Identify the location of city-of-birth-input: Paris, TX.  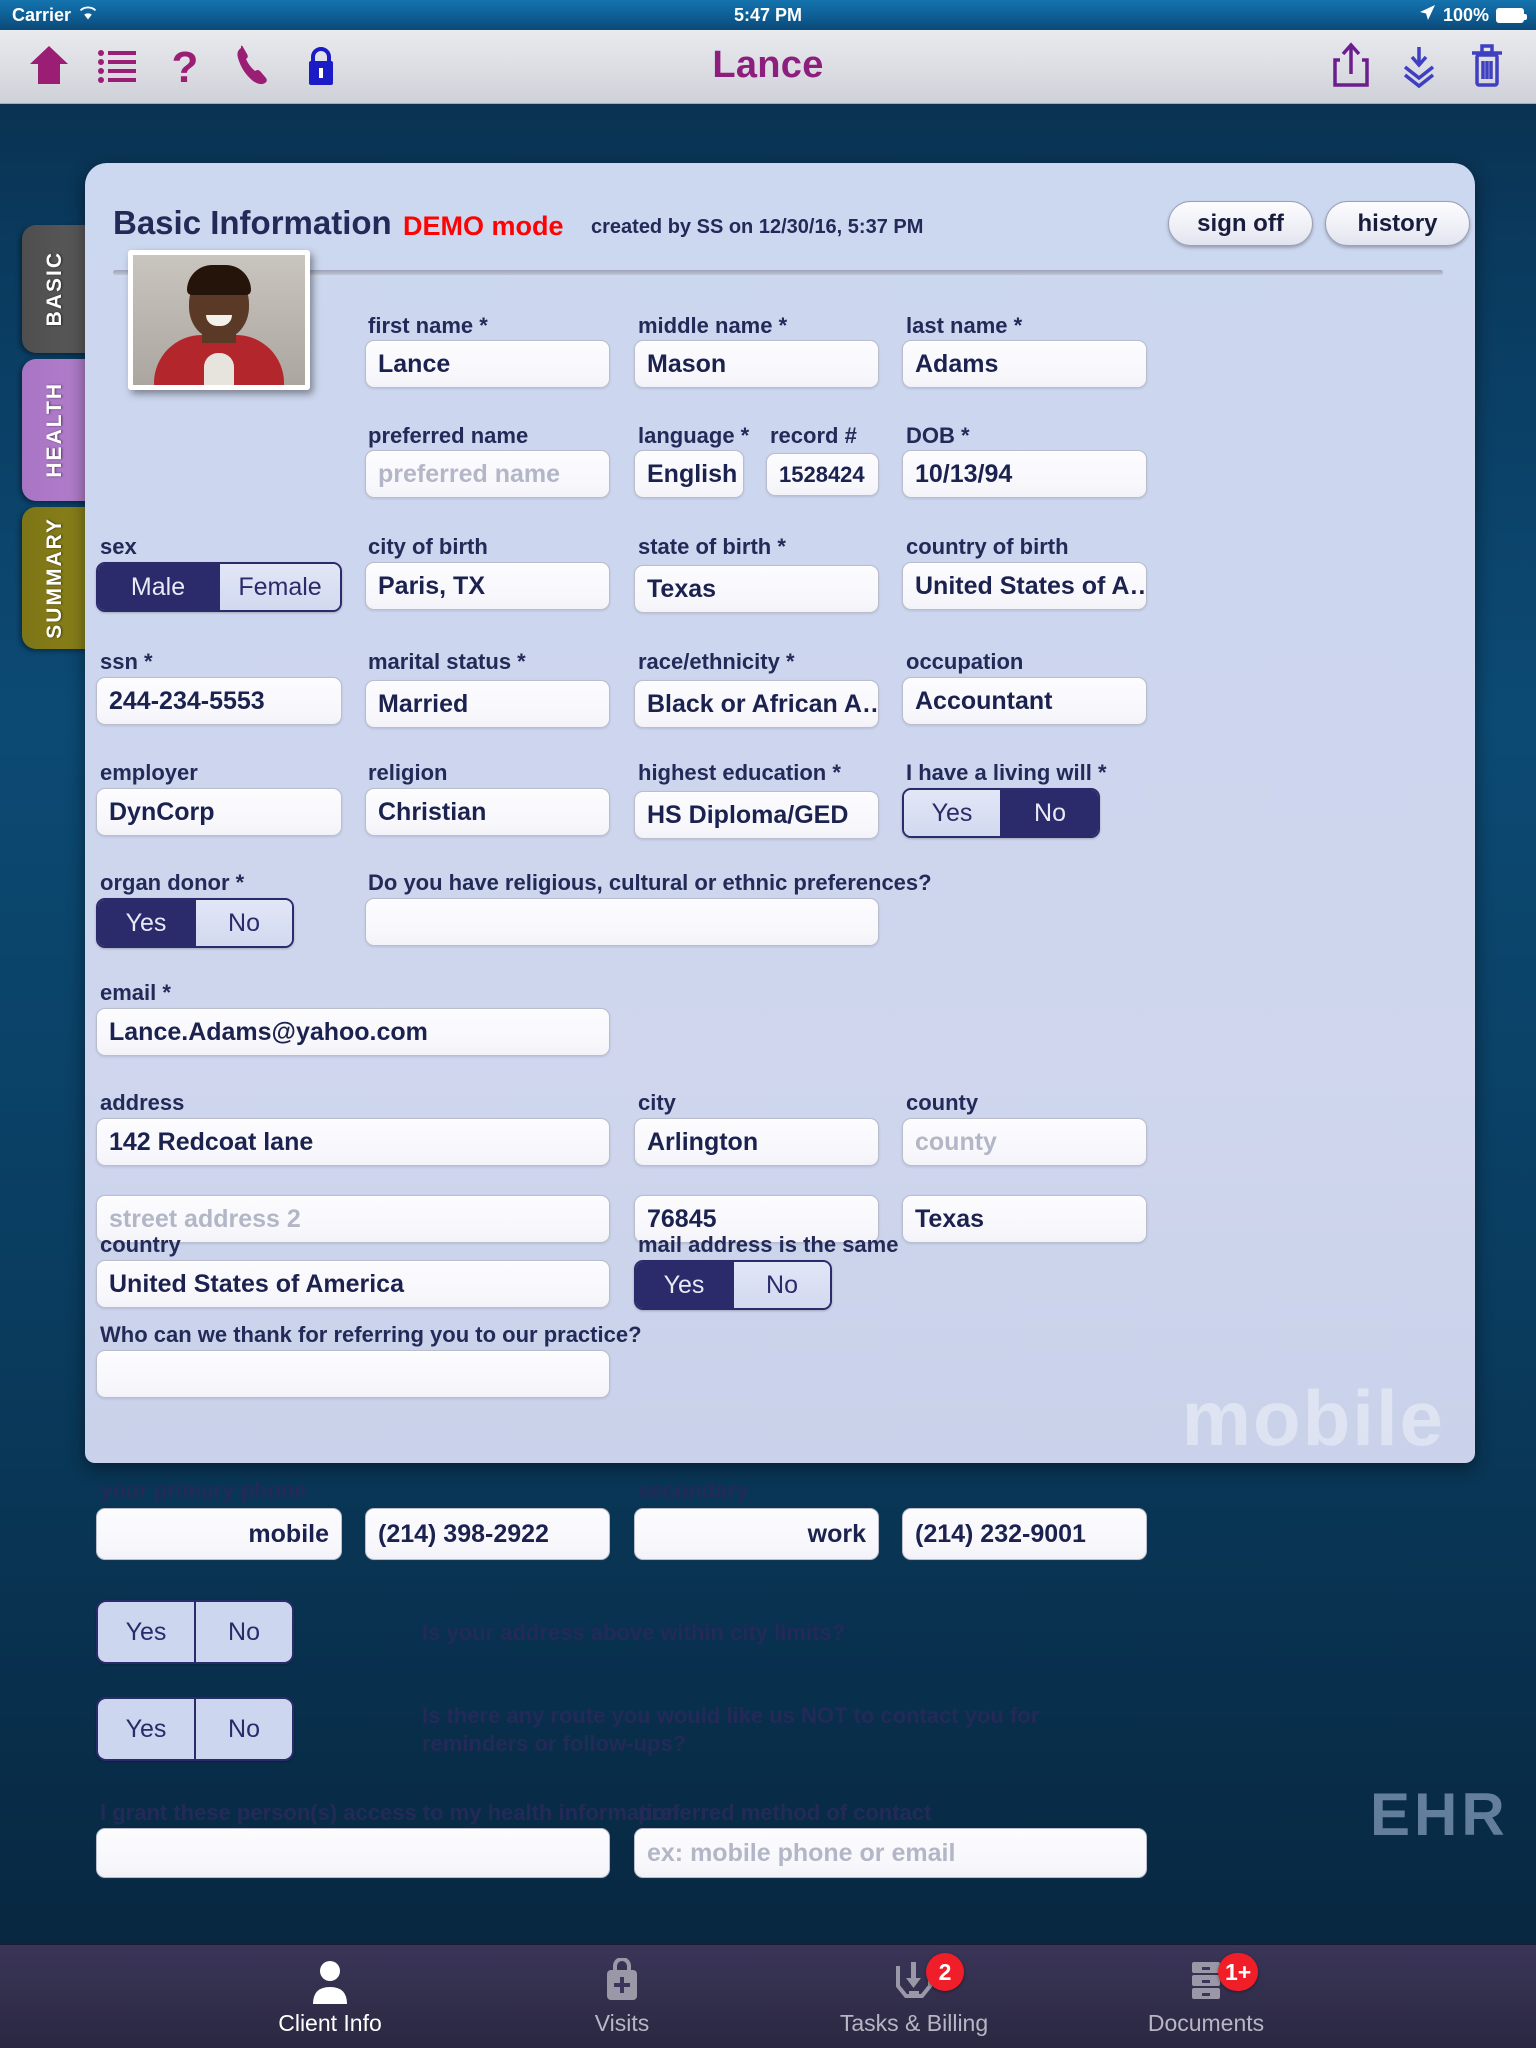
(487, 586).